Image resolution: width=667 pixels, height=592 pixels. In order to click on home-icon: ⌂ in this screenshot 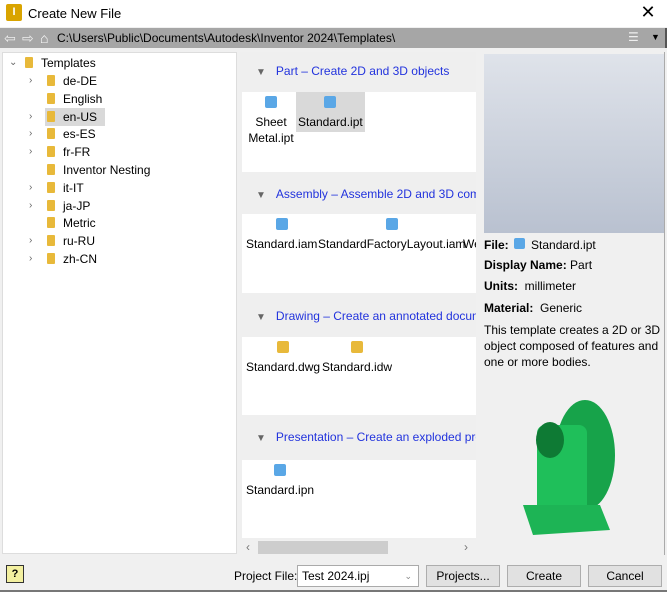, I will do `click(44, 38)`.